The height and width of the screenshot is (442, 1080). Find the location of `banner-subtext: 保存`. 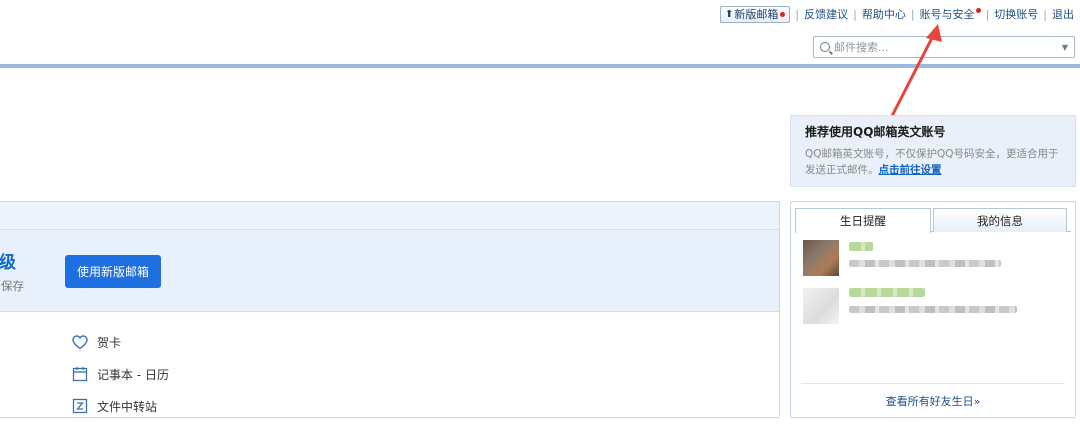

banner-subtext: 保存 is located at coordinates (12, 286).